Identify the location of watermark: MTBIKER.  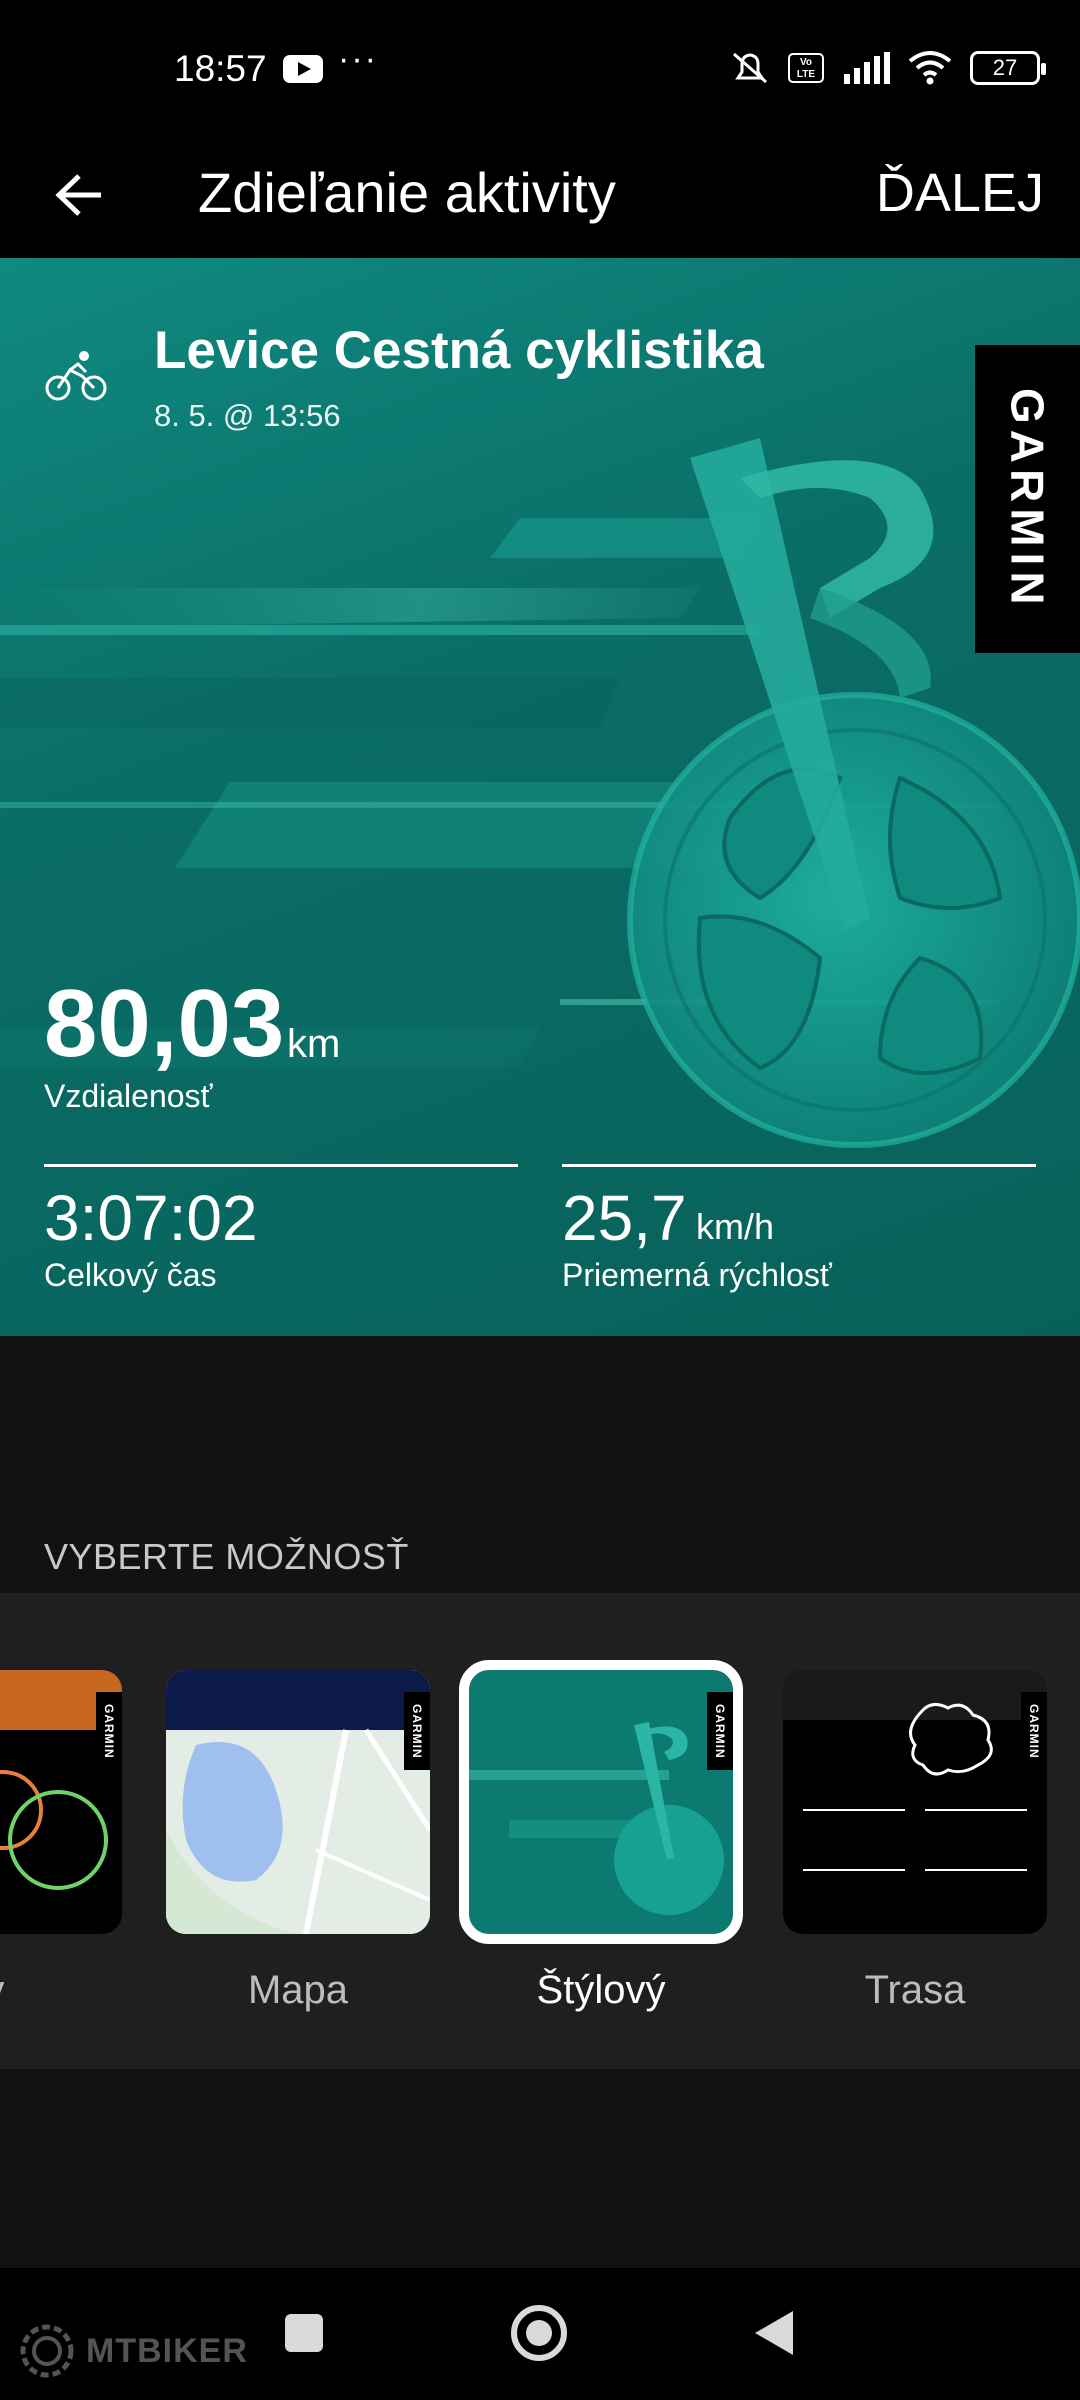
(132, 2351).